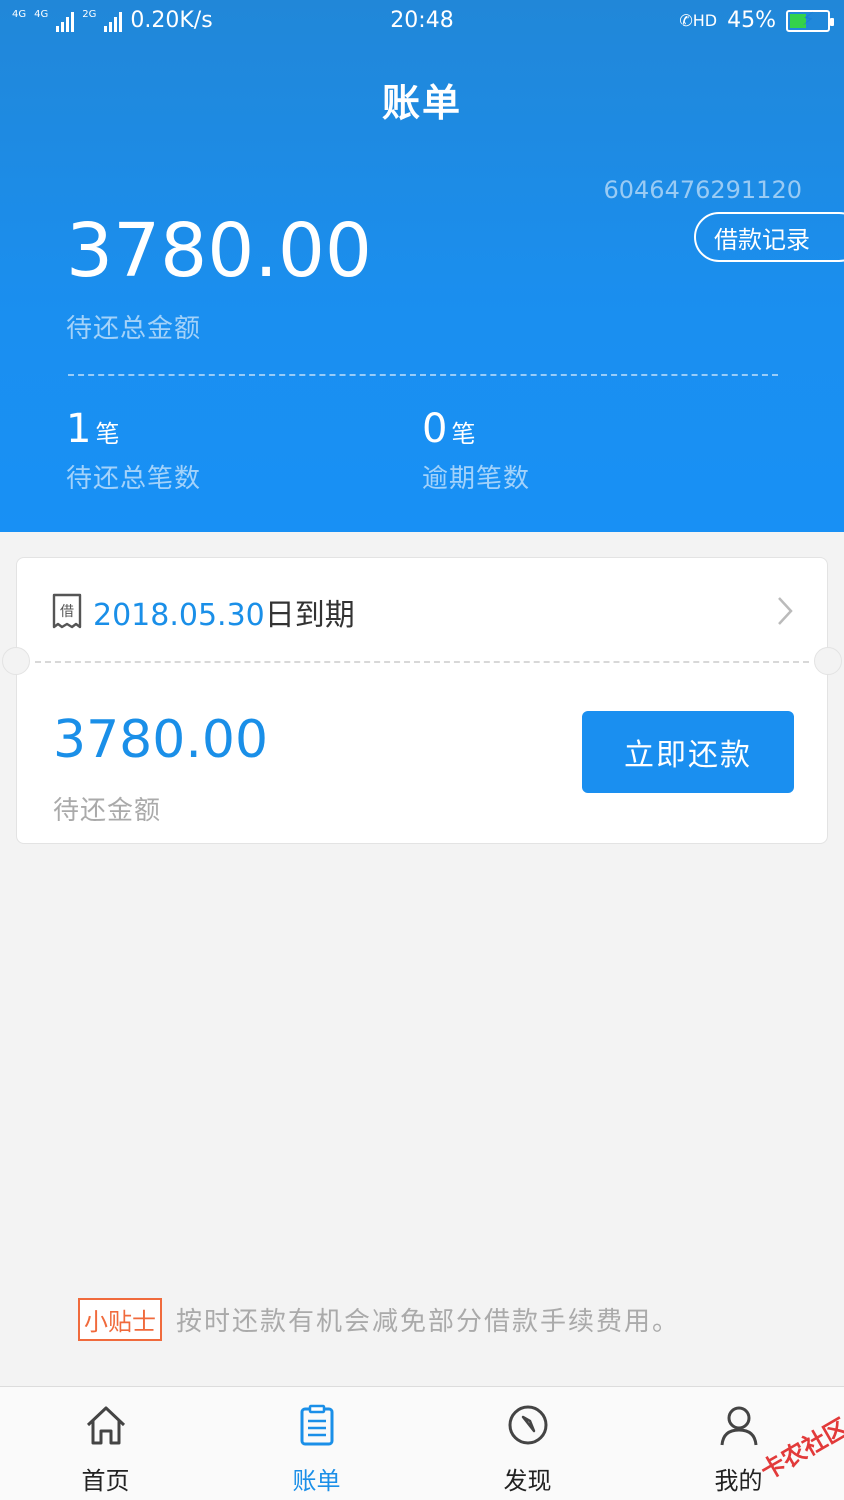  Describe the element at coordinates (702, 190) in the screenshot. I see `account-number: 6046476291120` at that location.